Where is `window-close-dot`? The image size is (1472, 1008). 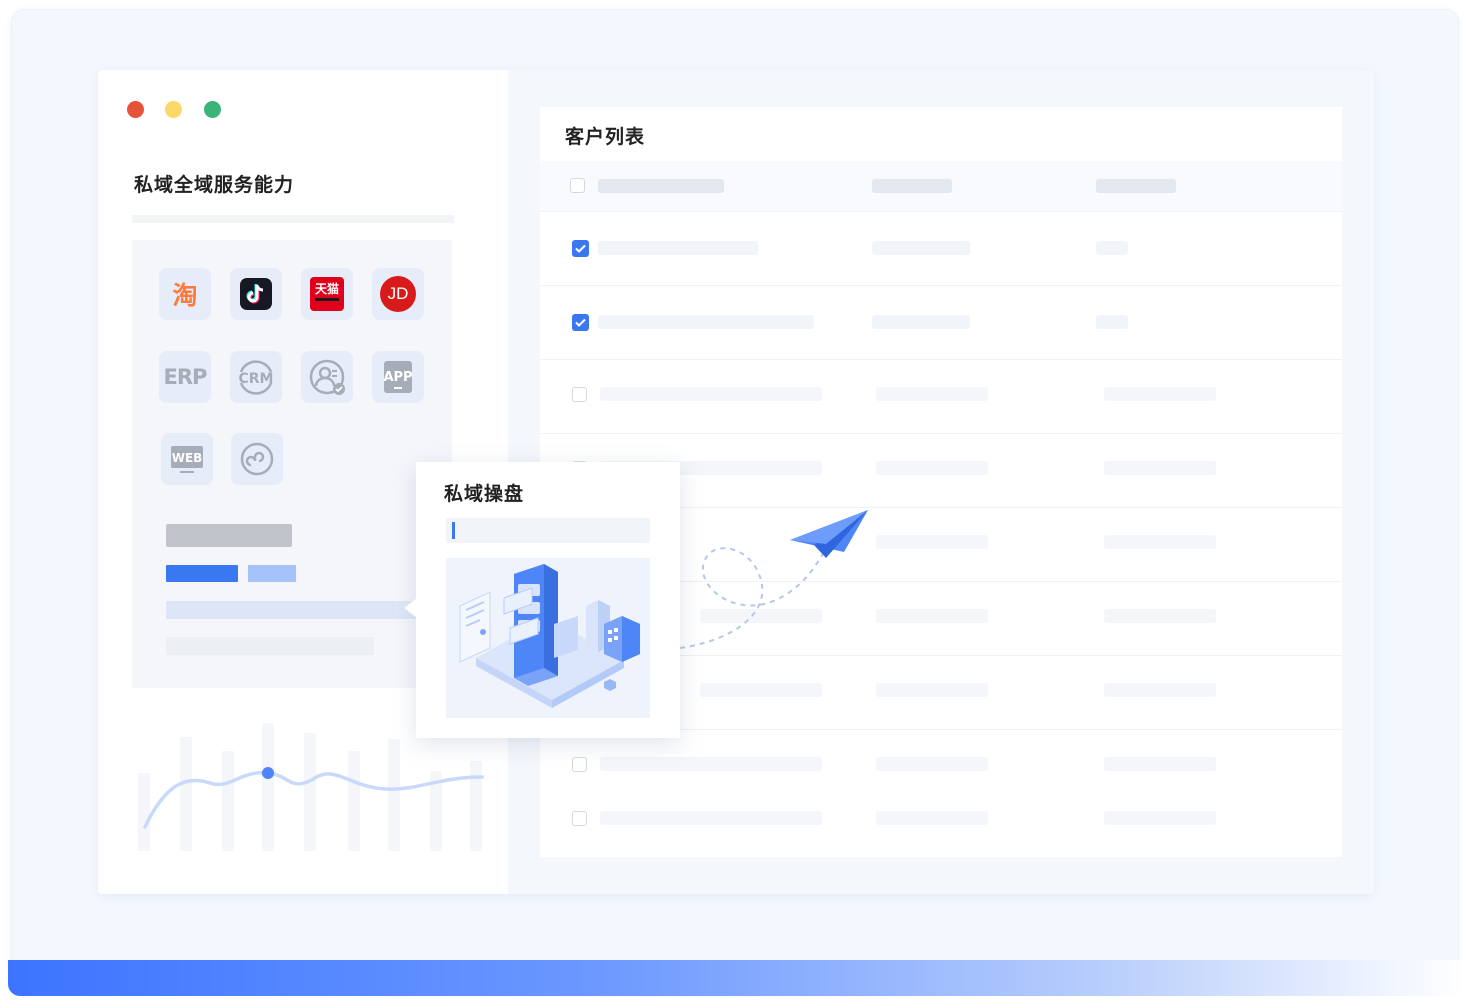
window-close-dot is located at coordinates (135, 109).